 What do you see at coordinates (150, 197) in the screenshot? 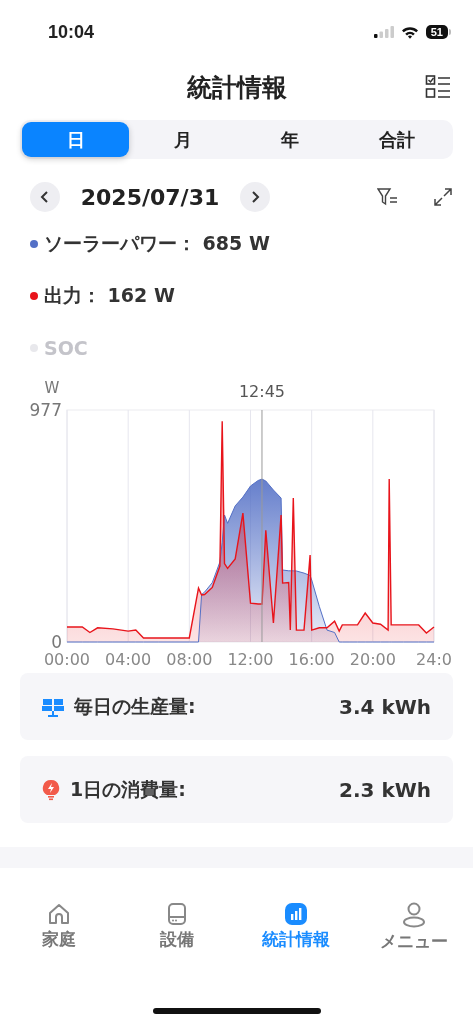
I see `date-label: 2025/07/31` at bounding box center [150, 197].